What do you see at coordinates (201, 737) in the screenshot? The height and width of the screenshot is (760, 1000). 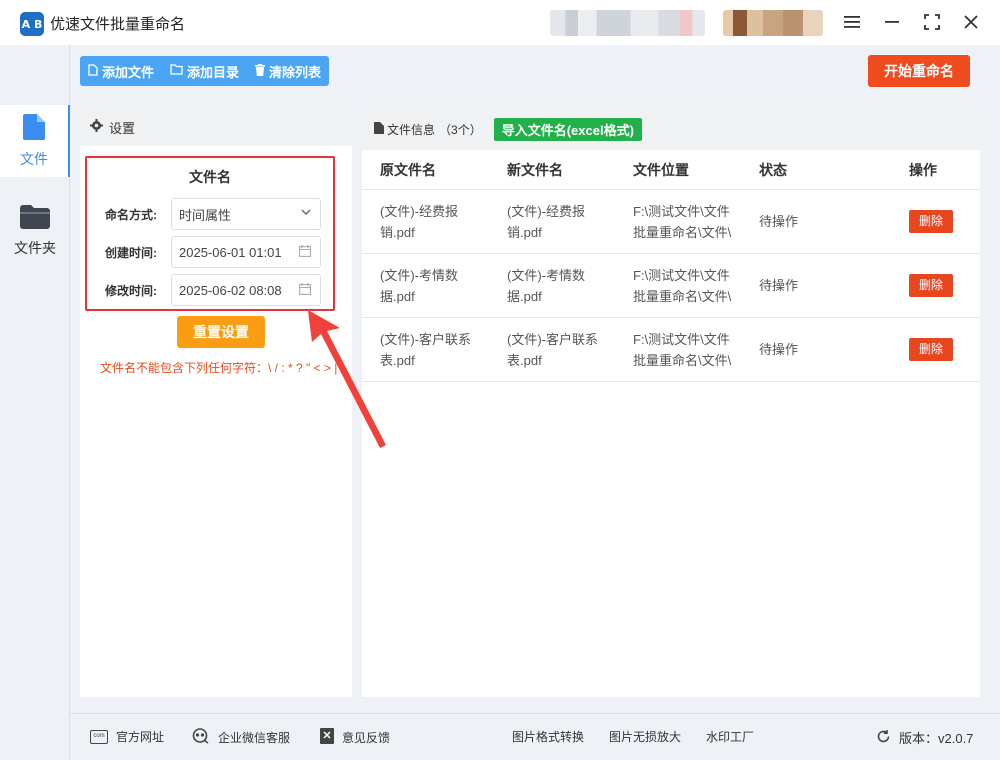 I see `chat-icon` at bounding box center [201, 737].